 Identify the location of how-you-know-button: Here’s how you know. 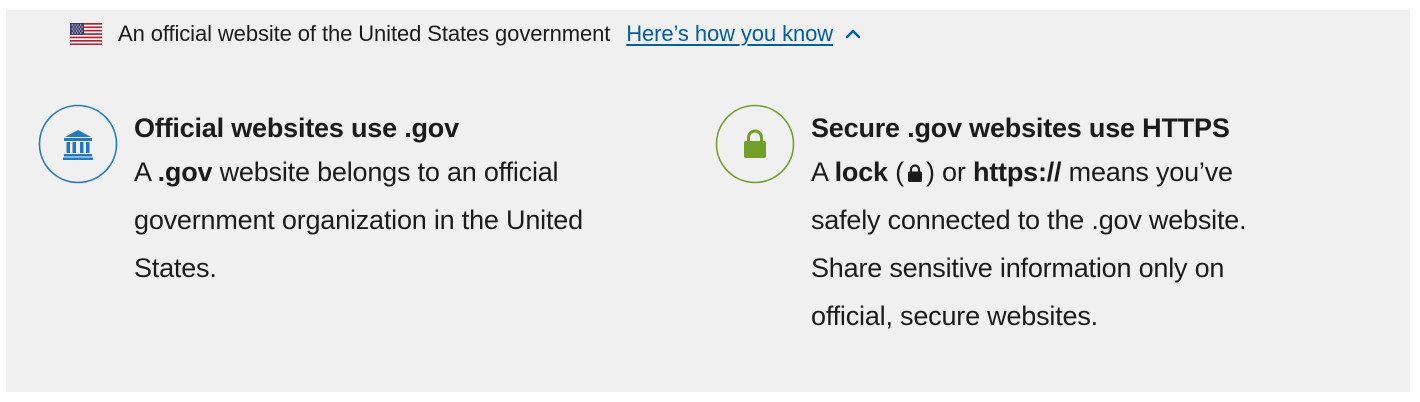
(743, 34).